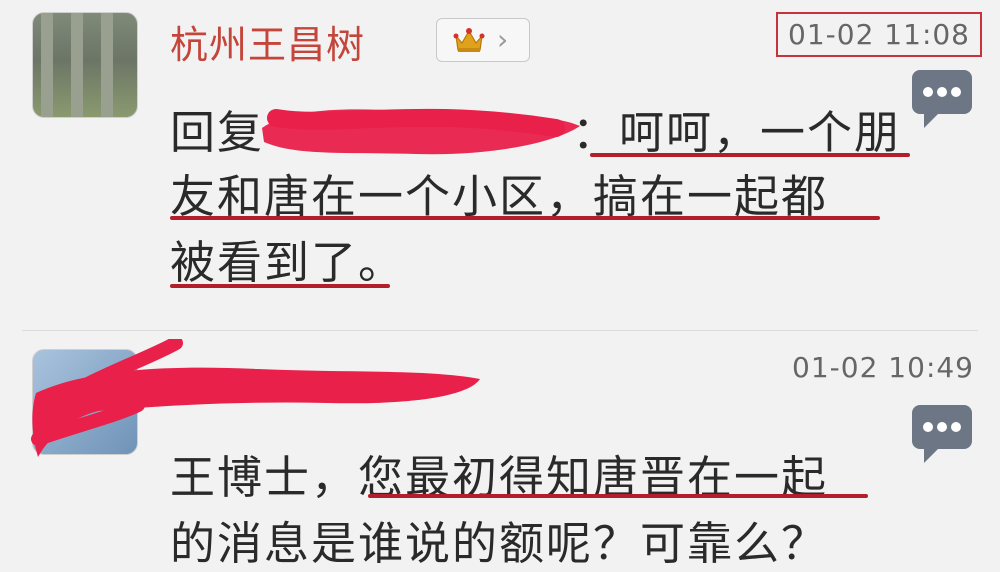 The image size is (1000, 572). I want to click on crown-icon, so click(469, 40).